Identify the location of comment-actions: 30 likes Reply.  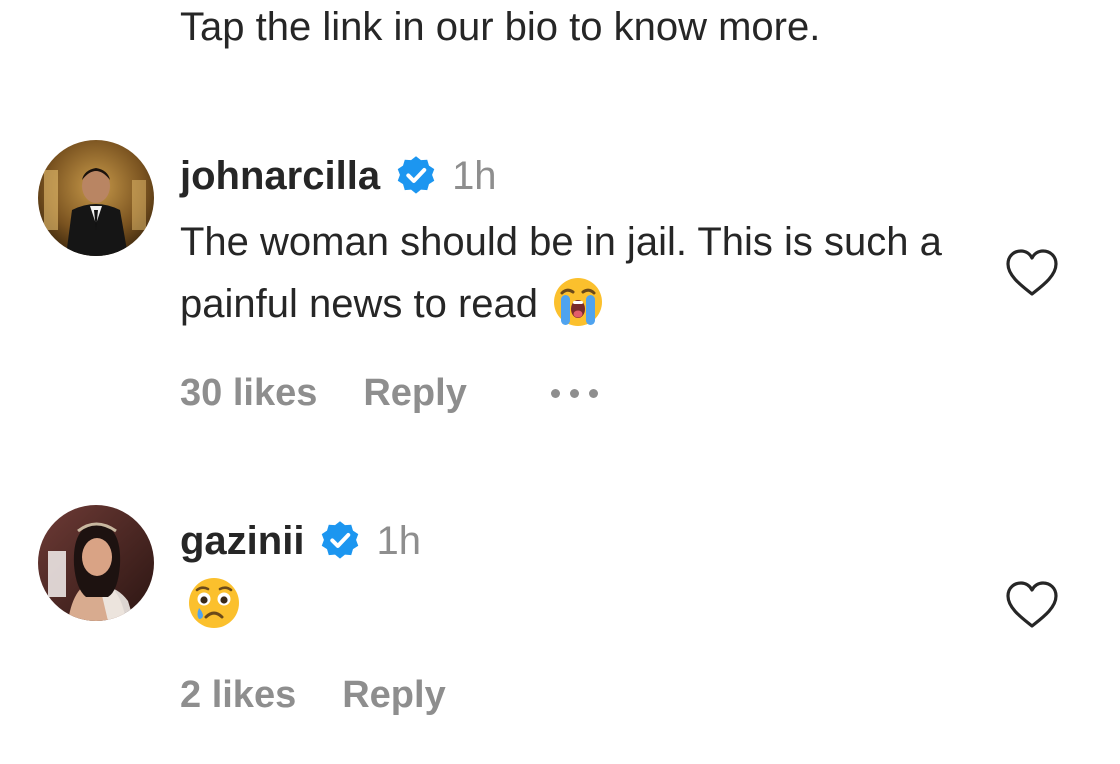
(389, 393).